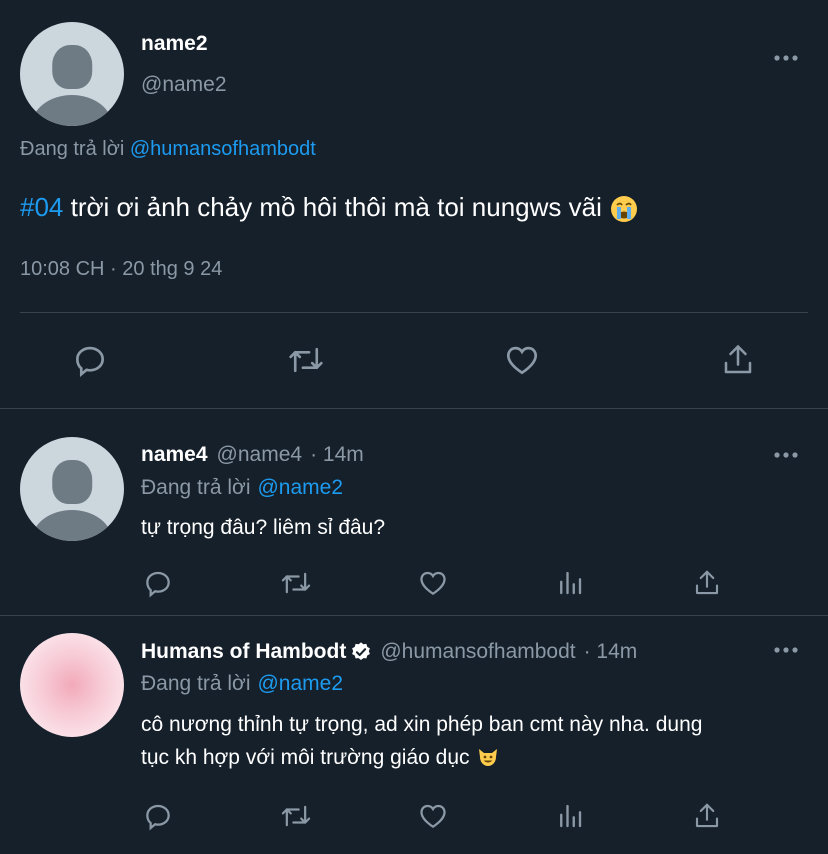 This screenshot has width=828, height=854. I want to click on replying-to: Đang trả lời @humansofhambodt, so click(168, 149).